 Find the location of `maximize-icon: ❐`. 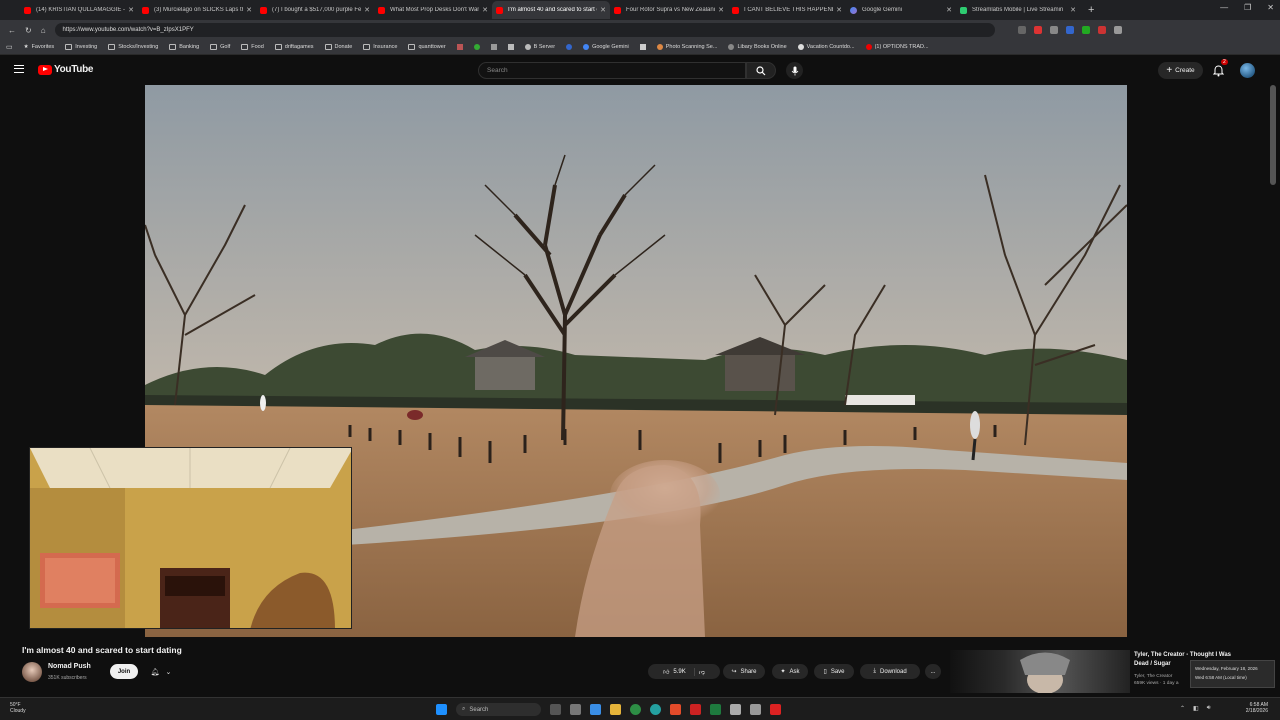

maximize-icon: ❐ is located at coordinates (1247, 7).